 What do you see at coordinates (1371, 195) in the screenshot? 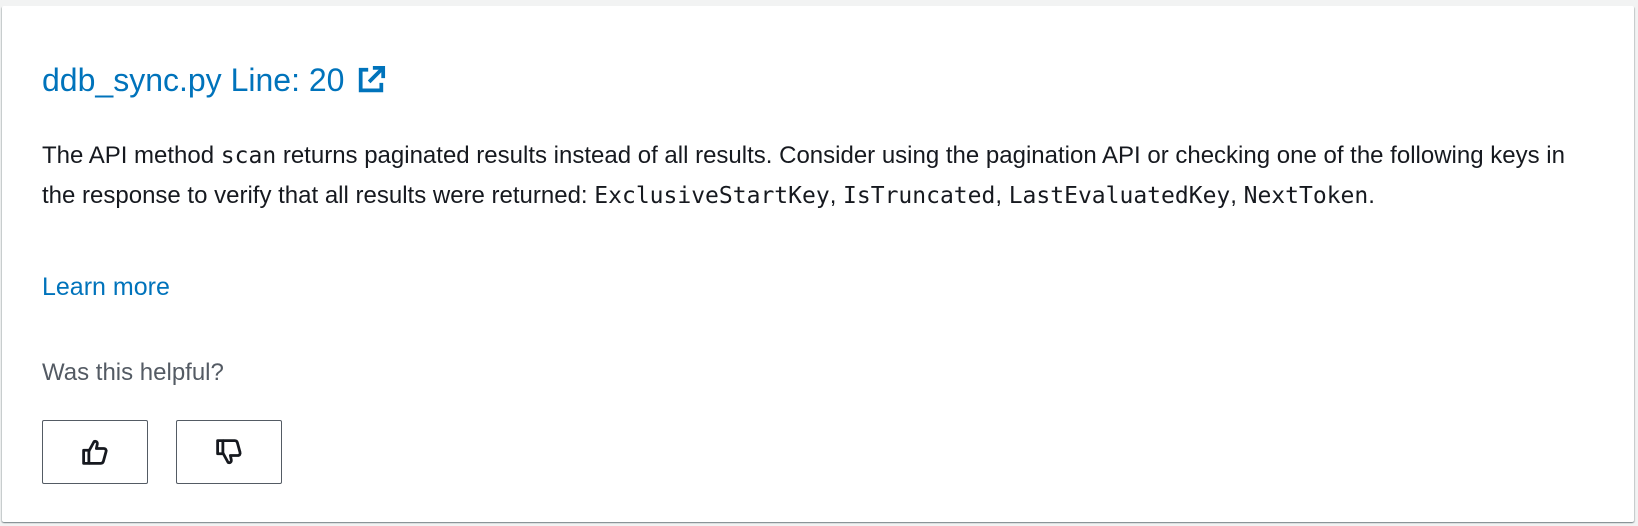
I see `description-text: .` at bounding box center [1371, 195].